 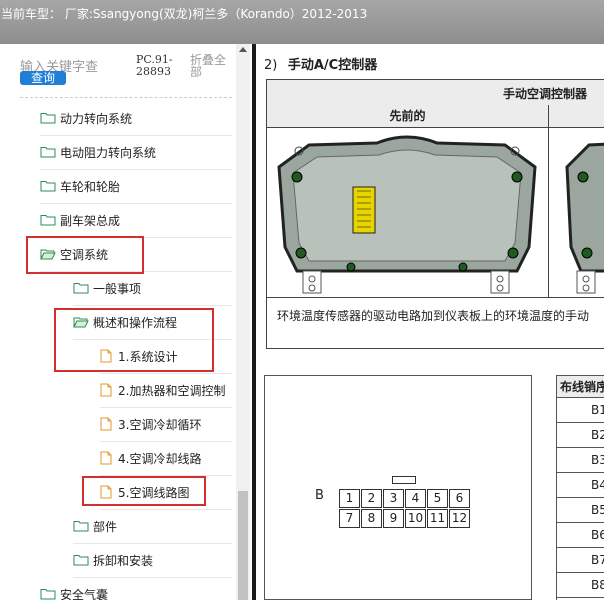 What do you see at coordinates (371, 498) in the screenshot?
I see `connector-pin: 2` at bounding box center [371, 498].